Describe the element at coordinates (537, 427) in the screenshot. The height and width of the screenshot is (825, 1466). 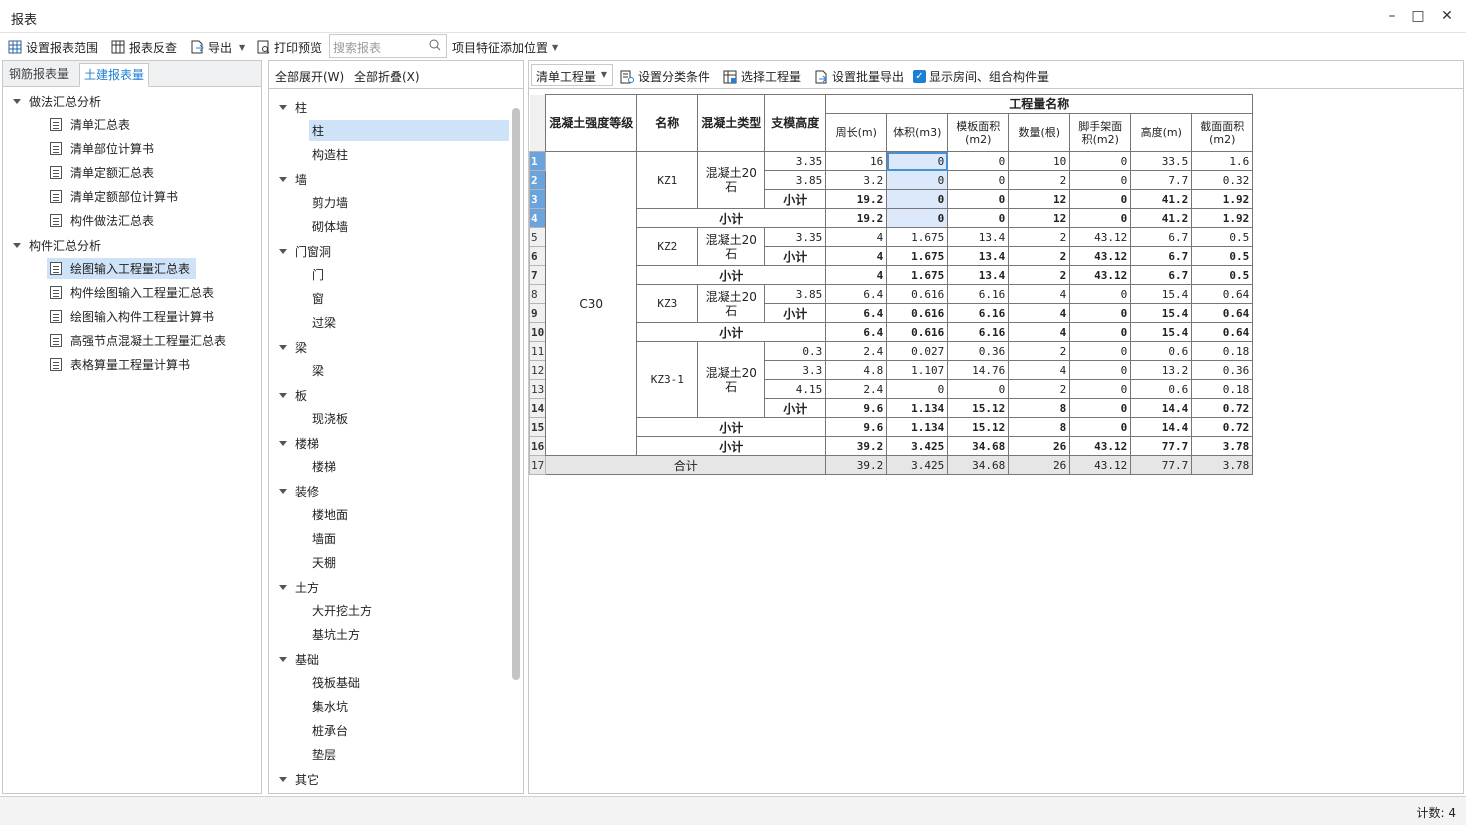
I see `row-number: 15` at that location.